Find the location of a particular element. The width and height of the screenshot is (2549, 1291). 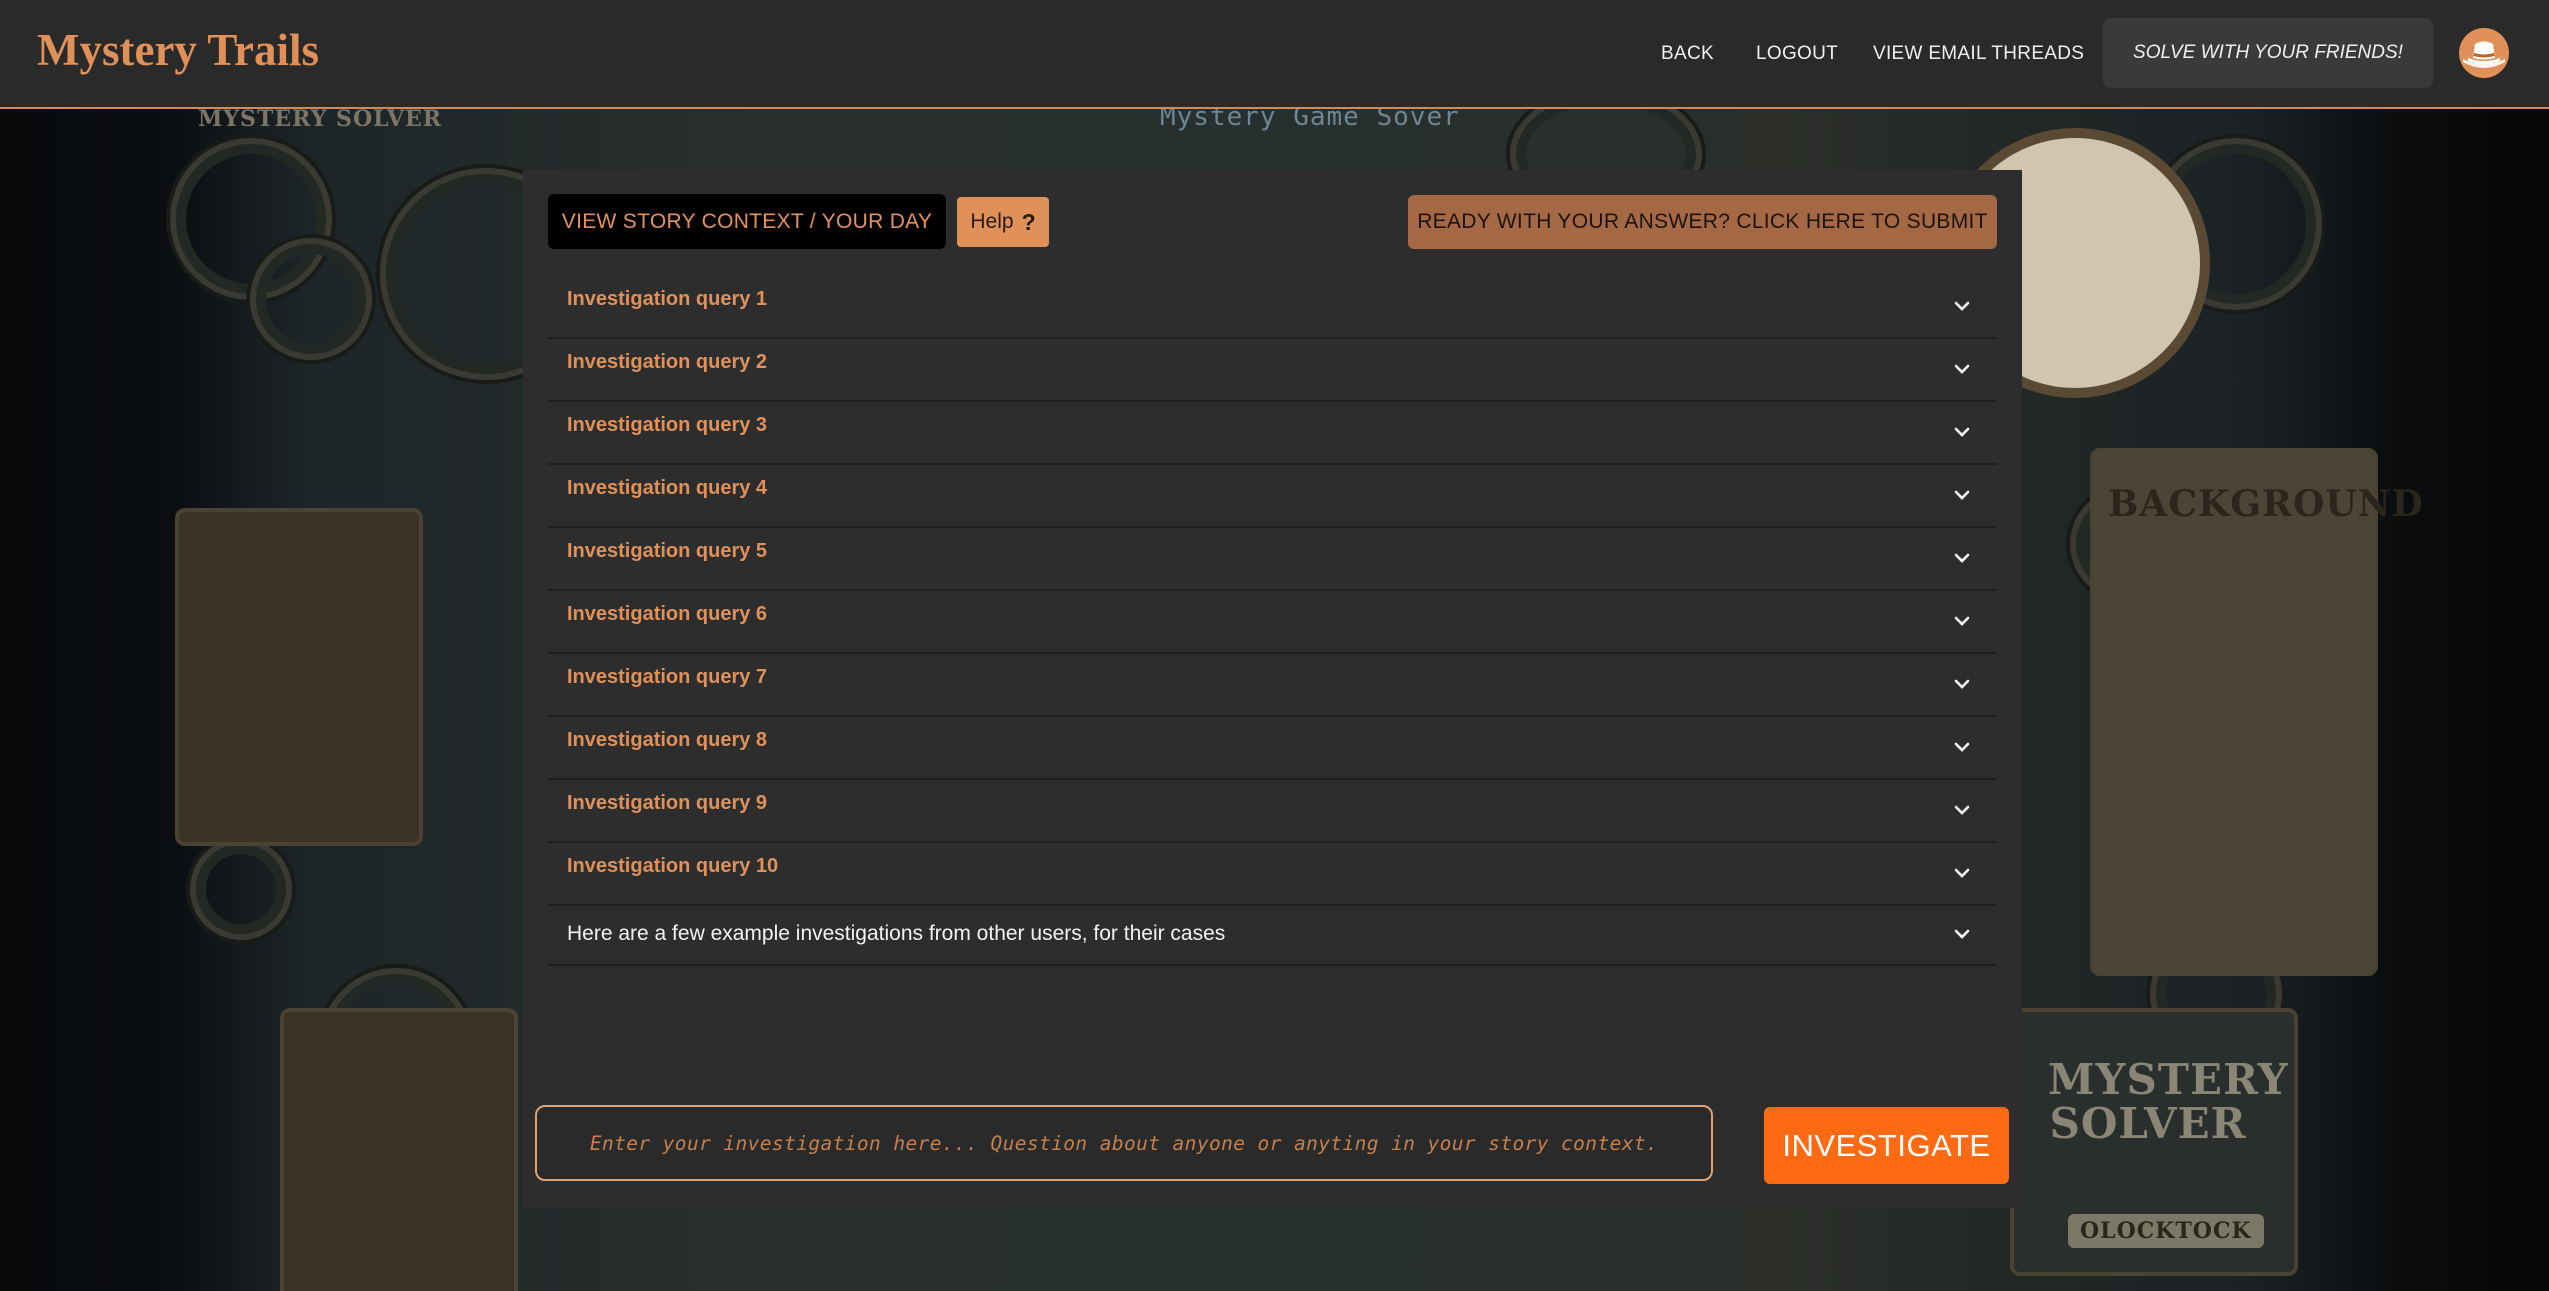

query-label: Investigation query 3 is located at coordinates (667, 425).